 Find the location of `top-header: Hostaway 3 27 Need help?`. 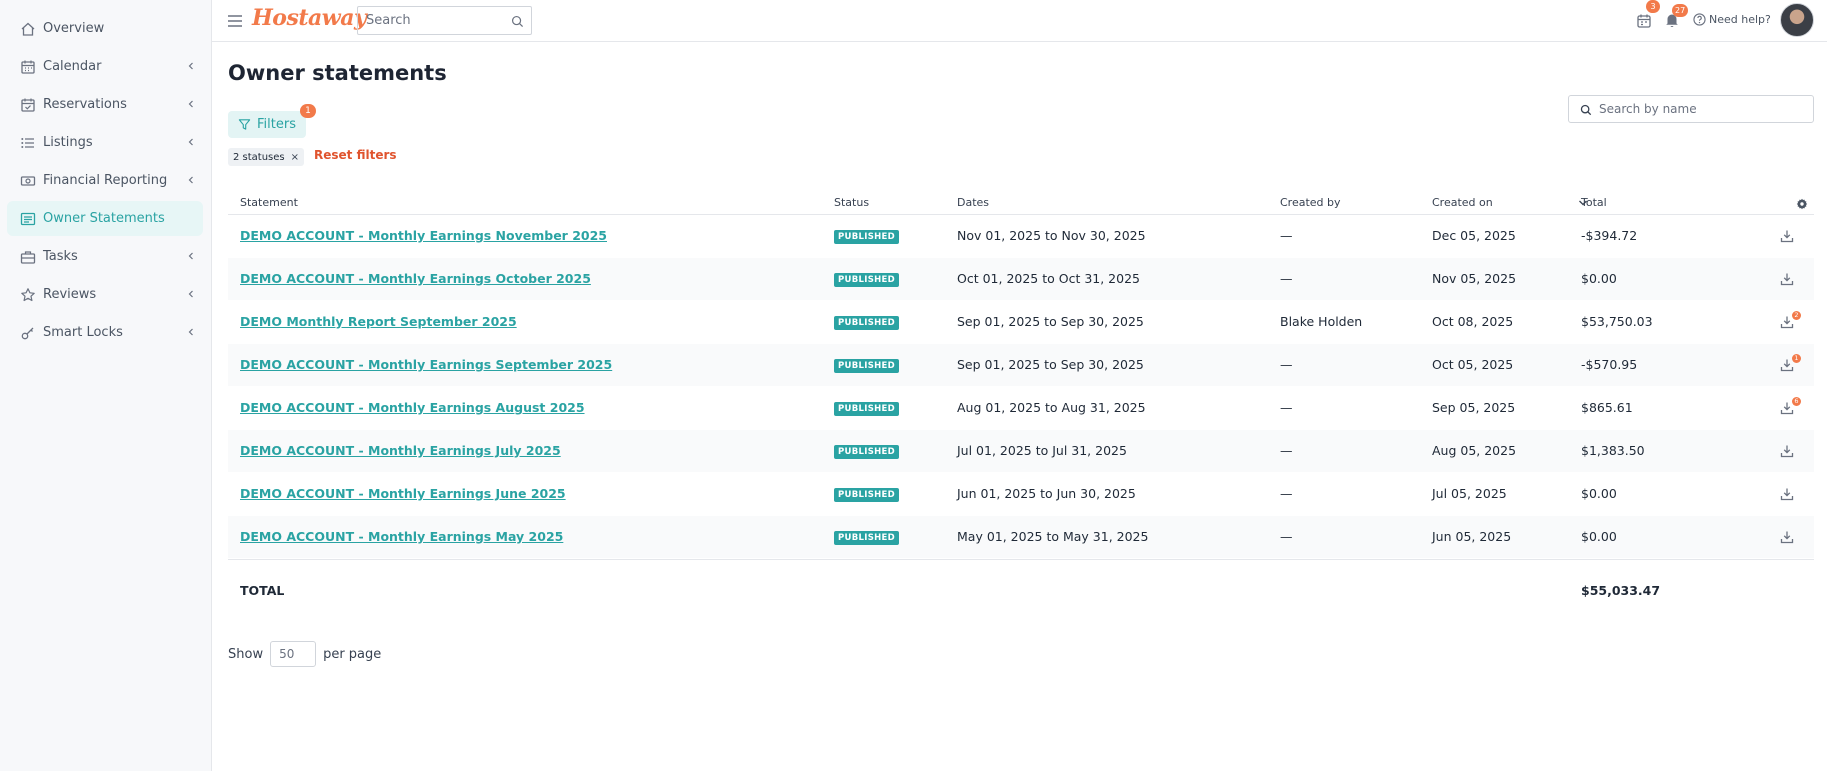

top-header: Hostaway 3 27 Need help? is located at coordinates (1019, 21).